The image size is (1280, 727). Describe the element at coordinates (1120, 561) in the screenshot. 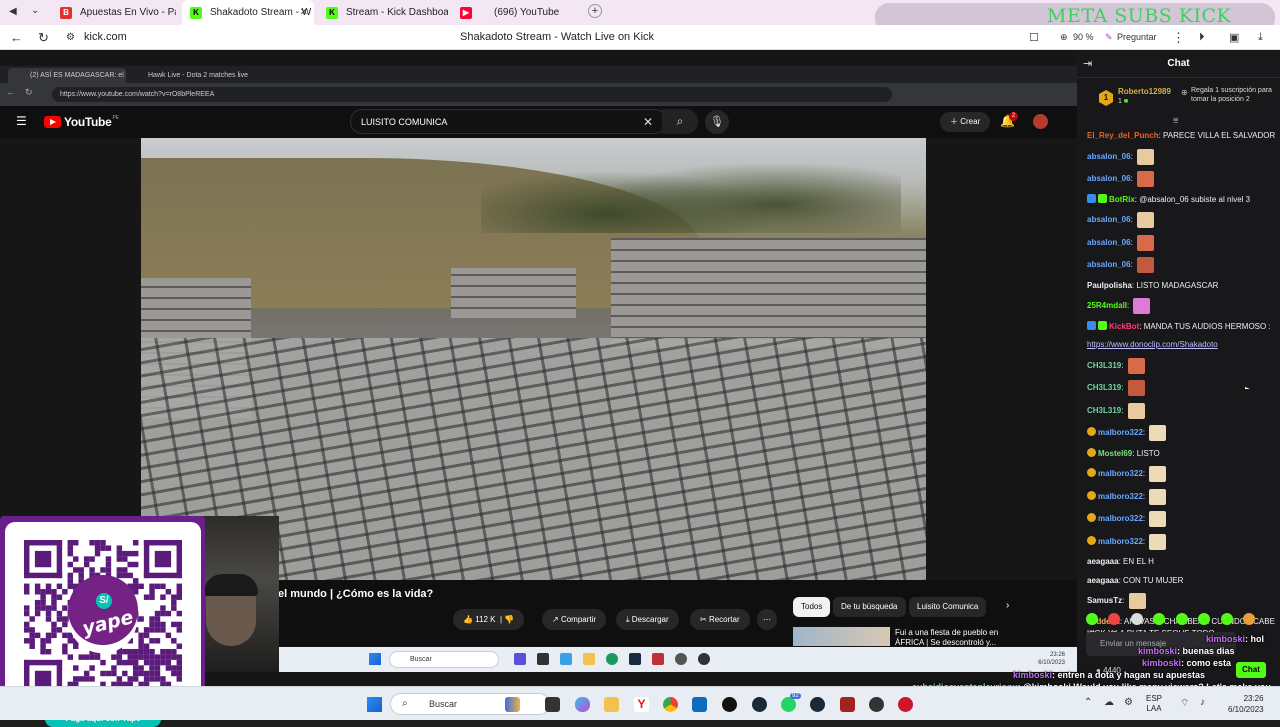

I see `chat-message: aeagaaa: EN EL H` at that location.